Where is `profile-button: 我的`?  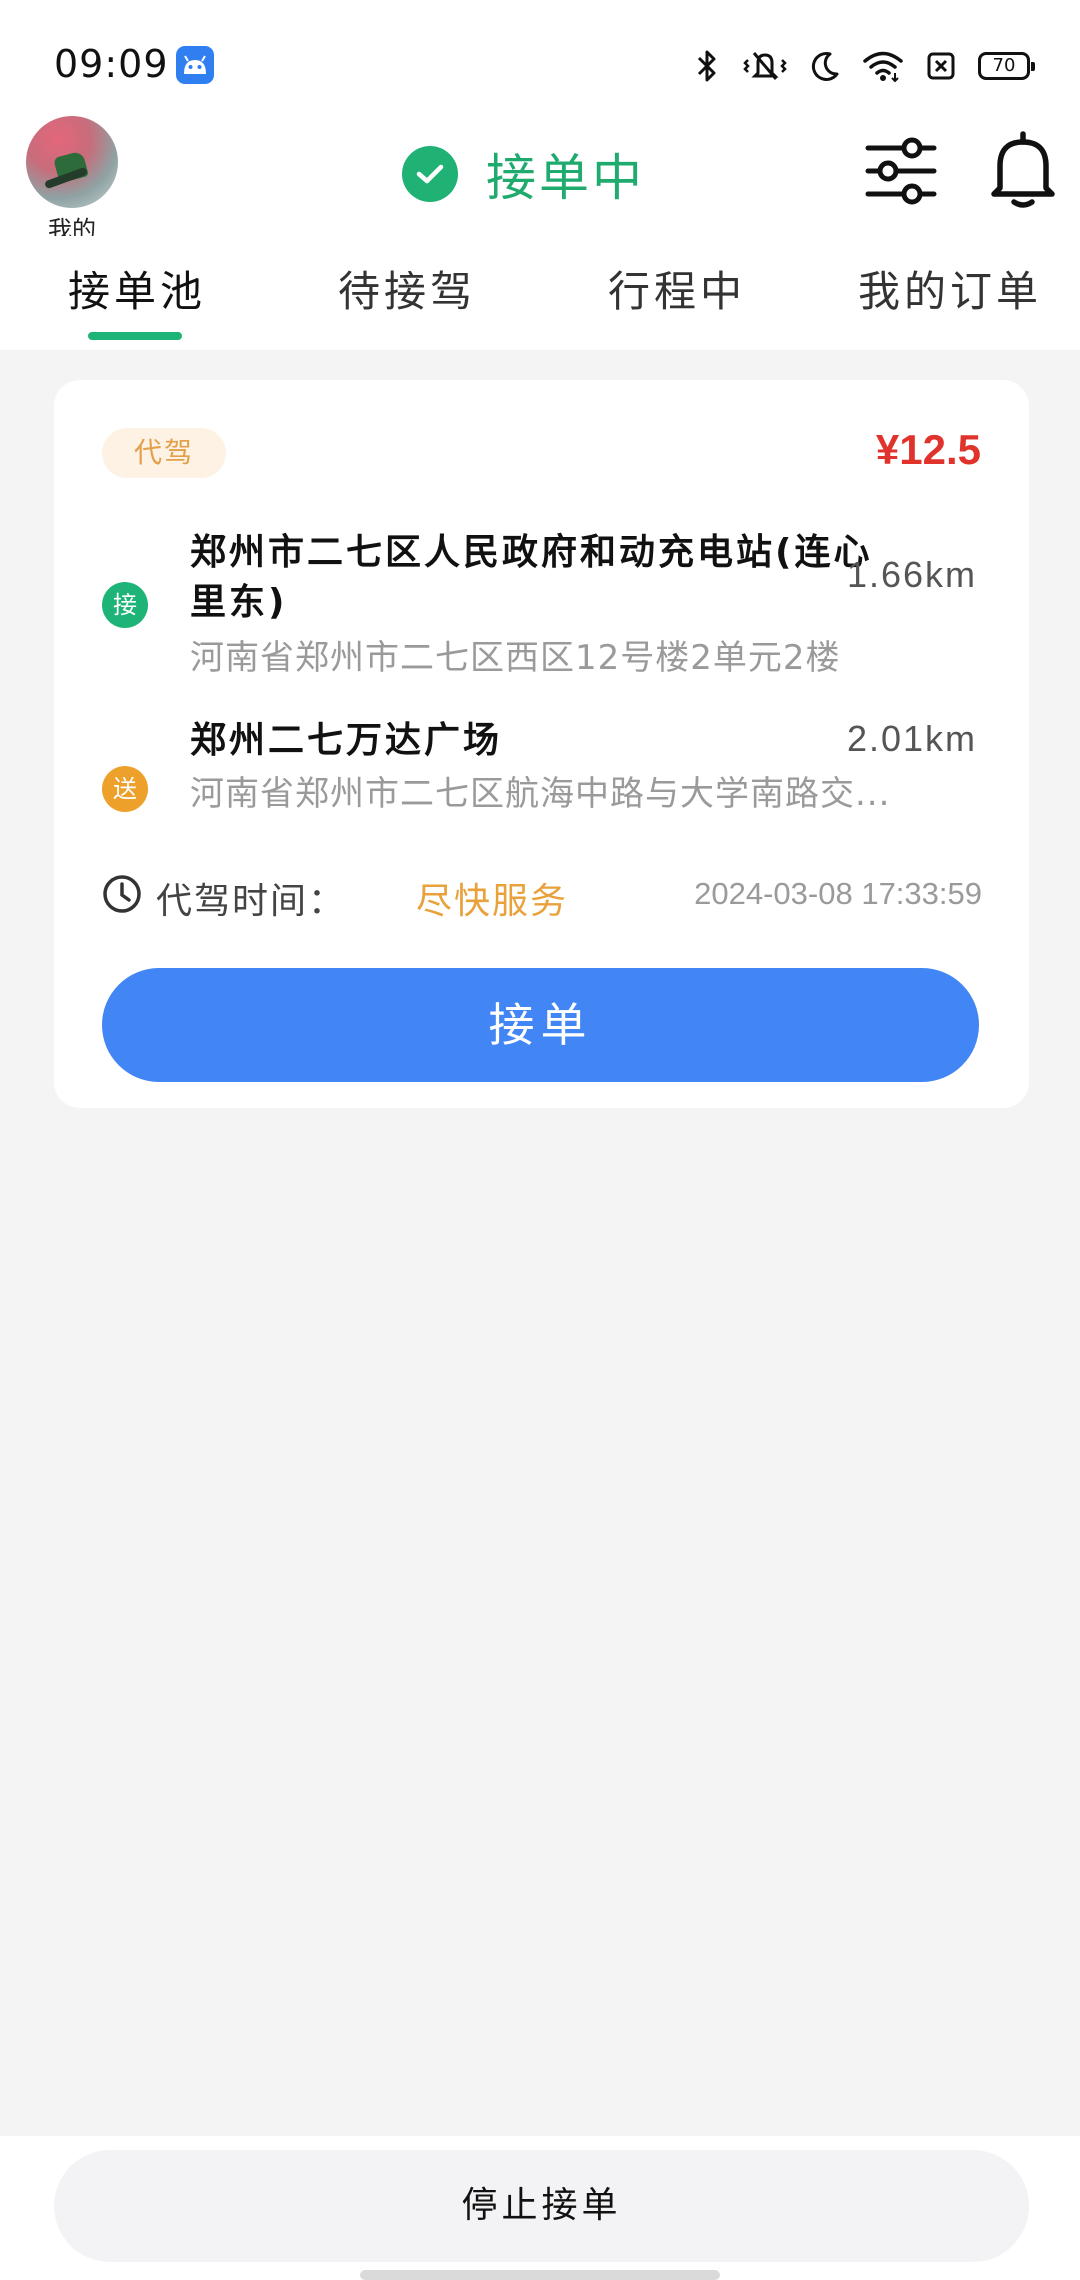
profile-button: 我的 is located at coordinates (72, 176).